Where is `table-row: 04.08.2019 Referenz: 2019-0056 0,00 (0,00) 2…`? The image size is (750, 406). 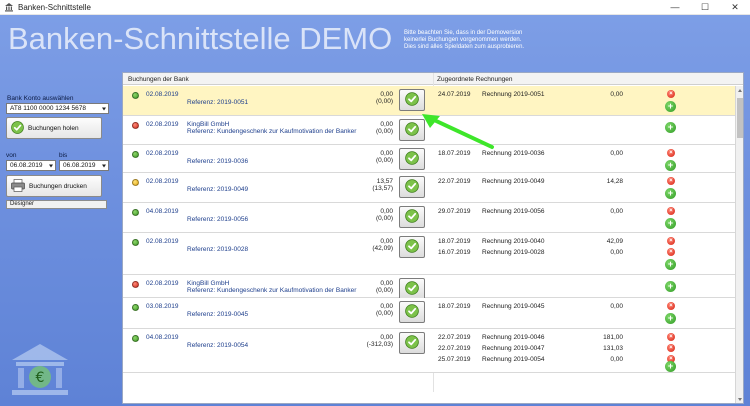 table-row: 04.08.2019 Referenz: 2019-0056 0,00 (0,00) 2… is located at coordinates (429, 218).